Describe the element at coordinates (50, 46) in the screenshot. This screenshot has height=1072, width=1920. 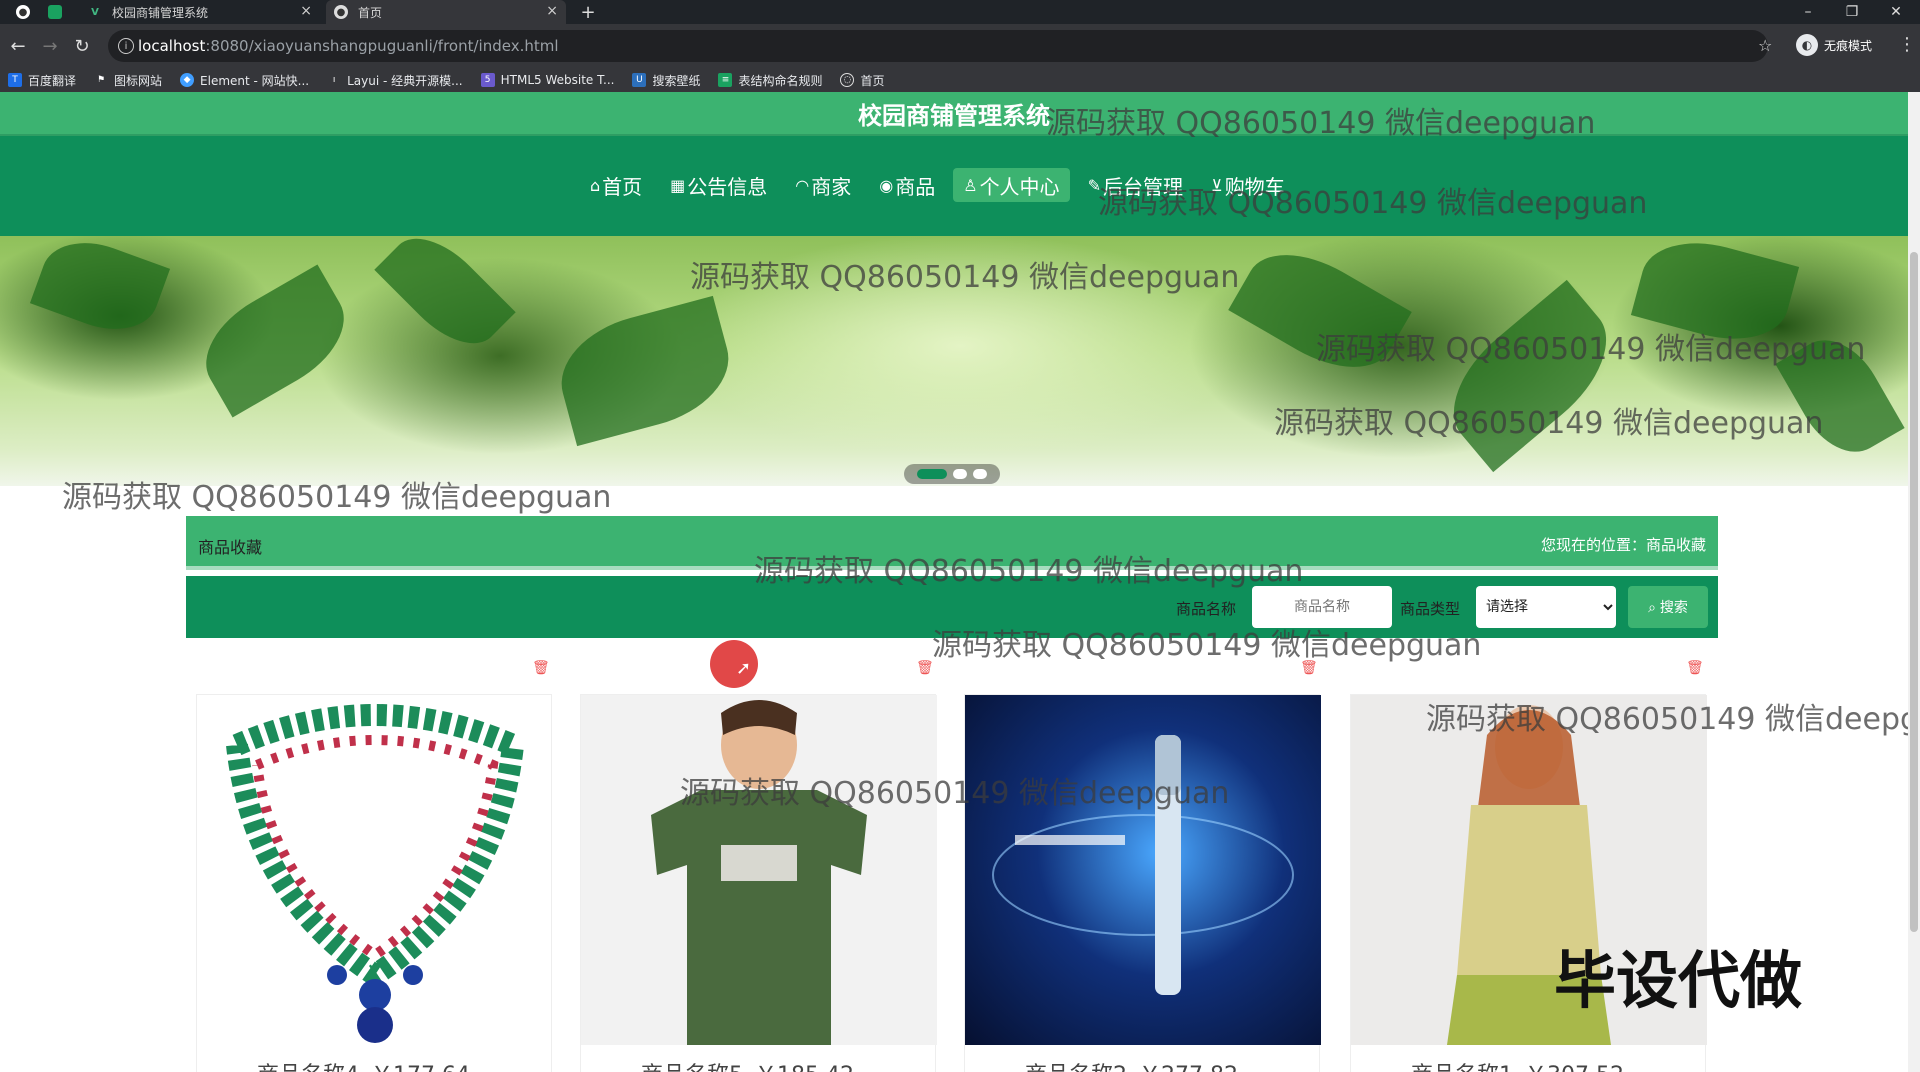
I see `forward-icon: →` at that location.